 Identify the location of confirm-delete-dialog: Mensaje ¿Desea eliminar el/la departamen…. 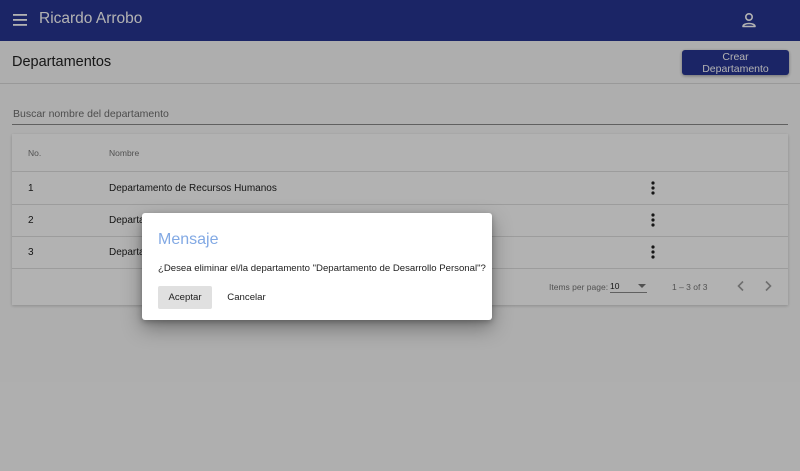
(317, 266).